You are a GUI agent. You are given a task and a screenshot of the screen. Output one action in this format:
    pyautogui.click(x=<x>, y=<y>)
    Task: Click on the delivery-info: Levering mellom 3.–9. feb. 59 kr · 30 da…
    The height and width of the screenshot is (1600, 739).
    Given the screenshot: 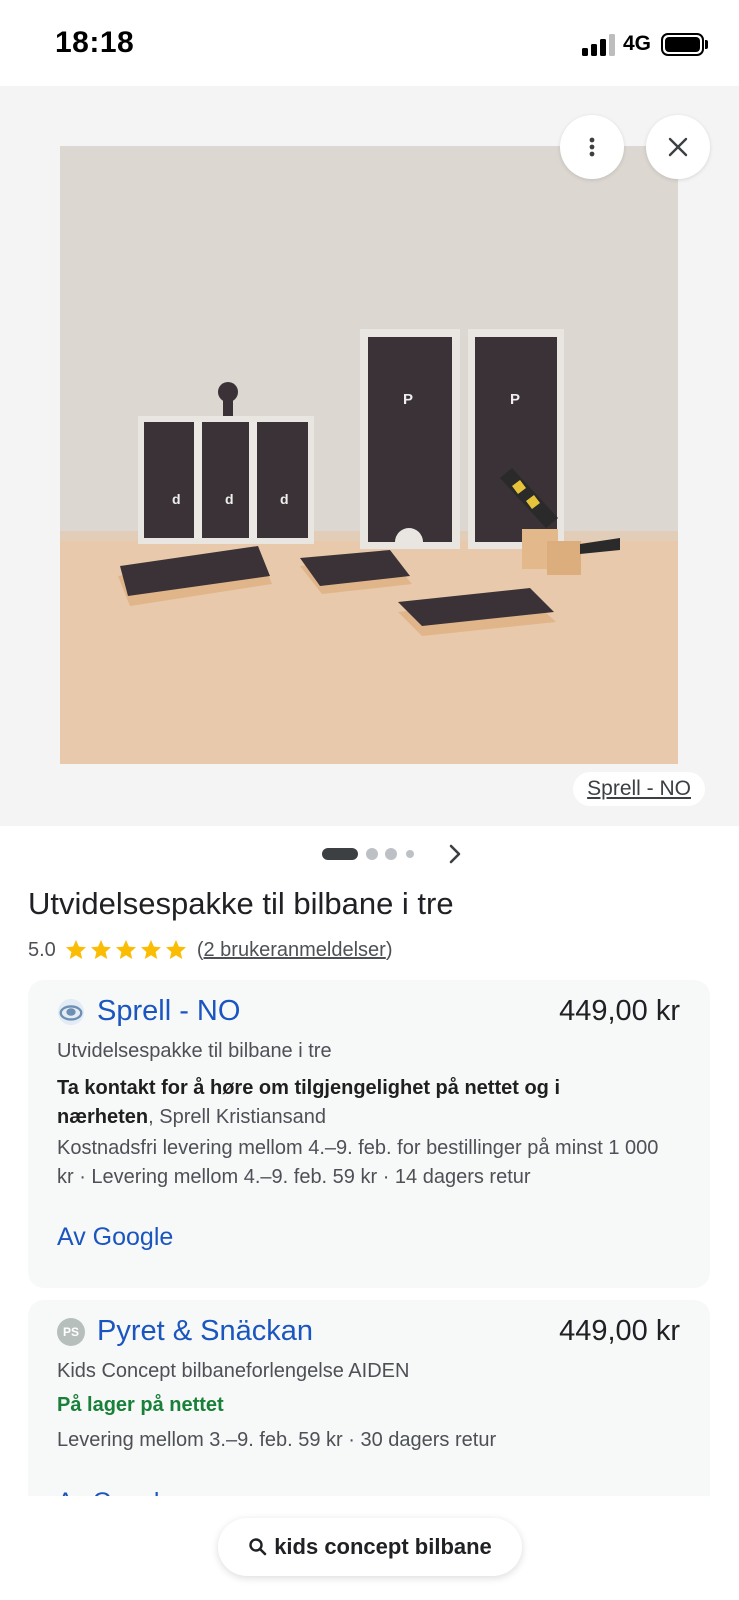 What is the action you would take?
    pyautogui.click(x=277, y=1440)
    